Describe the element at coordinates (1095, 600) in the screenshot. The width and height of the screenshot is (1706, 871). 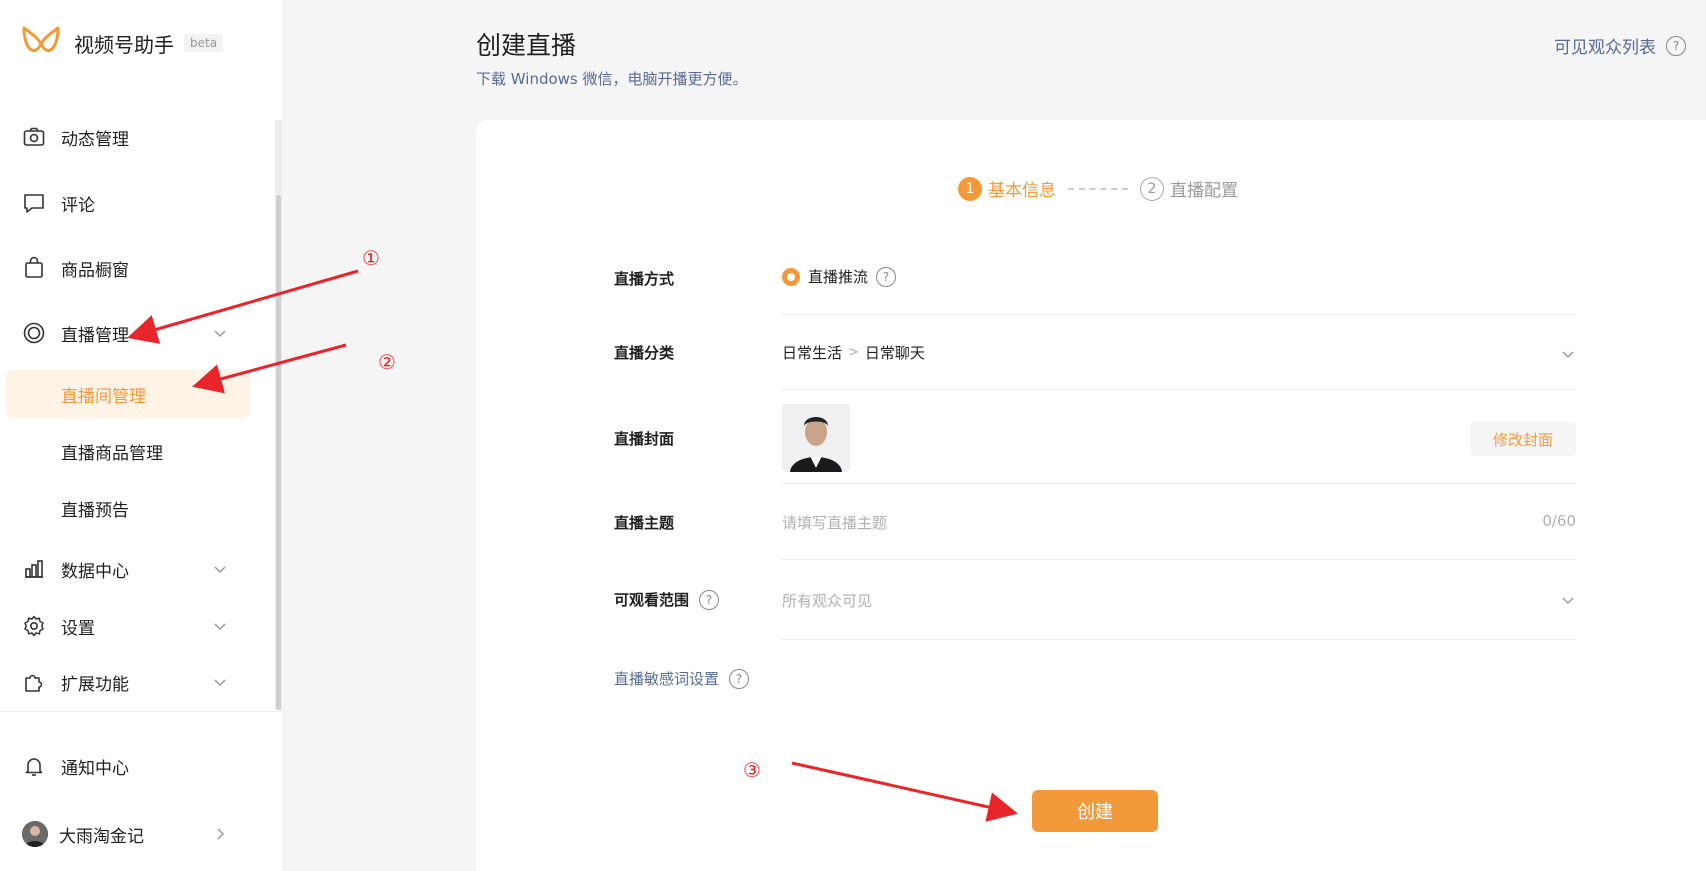
I see `viewing-range-select: 可观看范围 ? 所有观众可见` at that location.